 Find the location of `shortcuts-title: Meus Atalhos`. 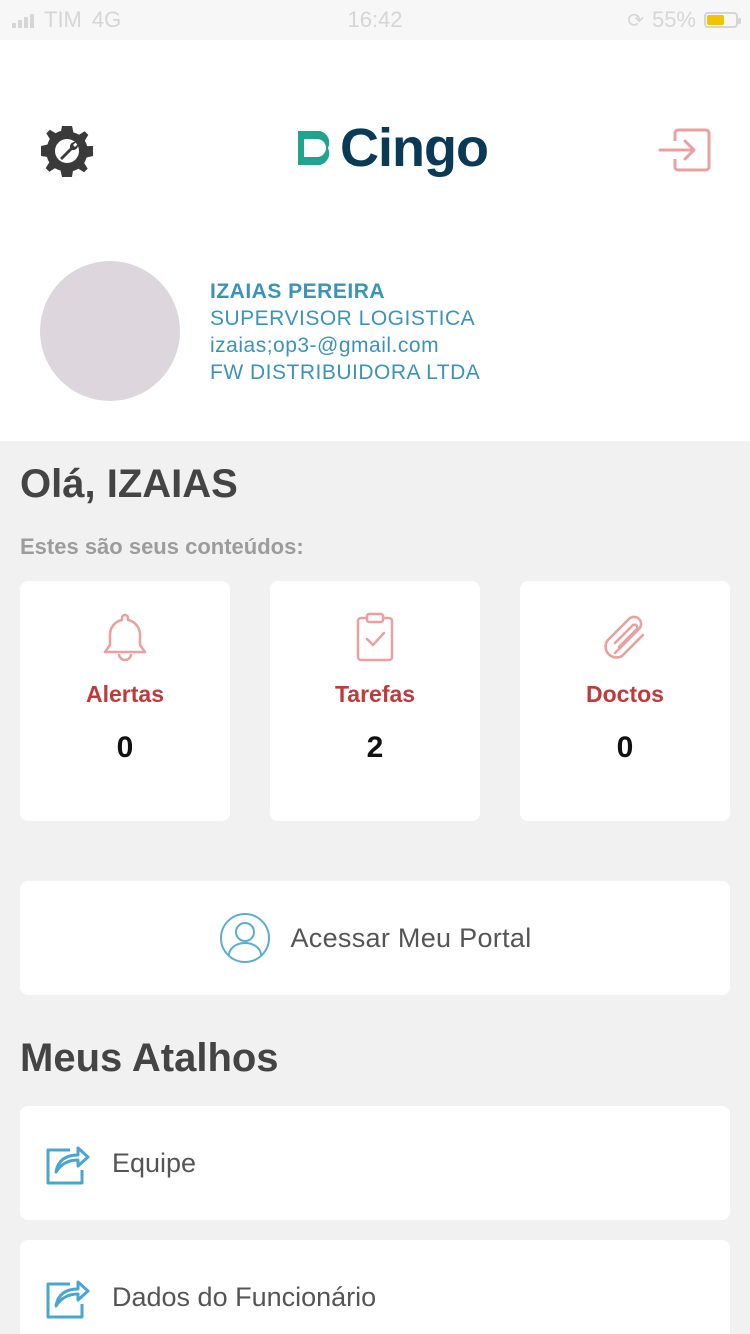

shortcuts-title: Meus Atalhos is located at coordinates (149, 1058).